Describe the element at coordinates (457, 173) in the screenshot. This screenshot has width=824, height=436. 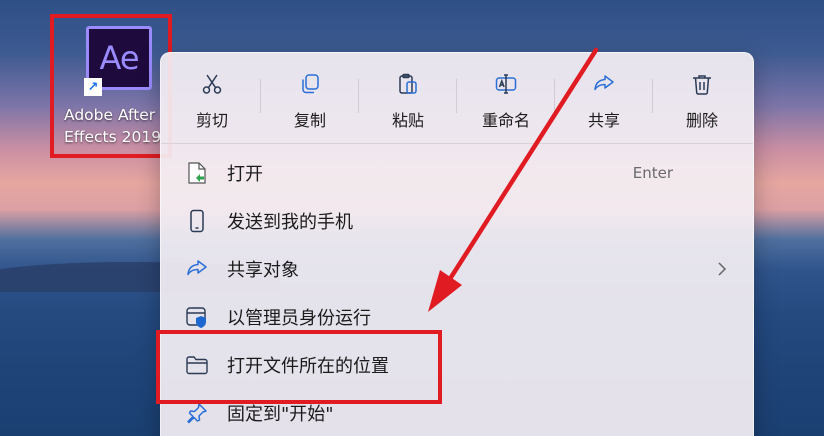
I see `menu-item-open: 打开 Enter` at that location.